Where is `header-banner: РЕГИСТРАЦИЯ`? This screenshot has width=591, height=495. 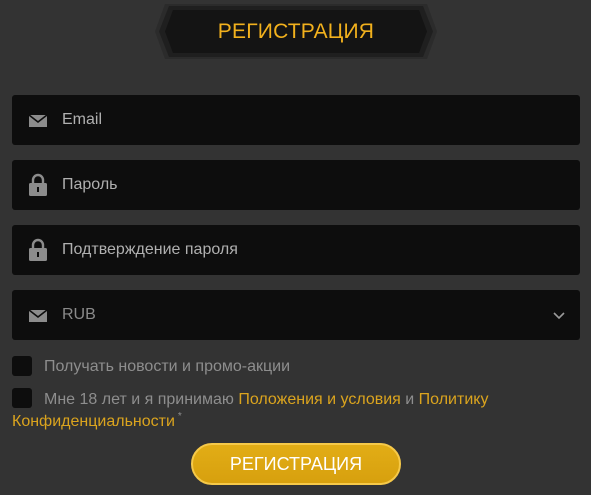
header-banner: РЕГИСТРАЦИЯ is located at coordinates (296, 31).